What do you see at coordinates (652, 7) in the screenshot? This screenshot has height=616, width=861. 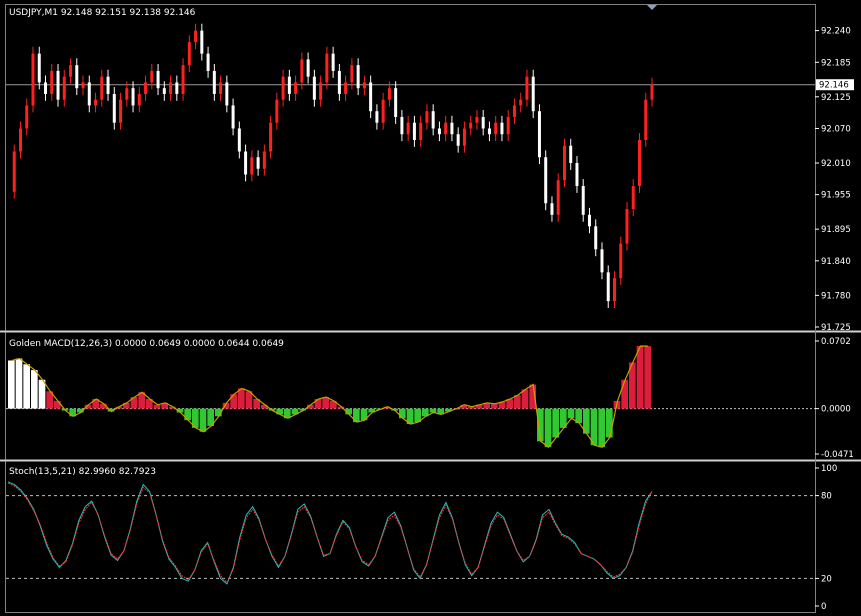 I see `shift-marker-icon` at bounding box center [652, 7].